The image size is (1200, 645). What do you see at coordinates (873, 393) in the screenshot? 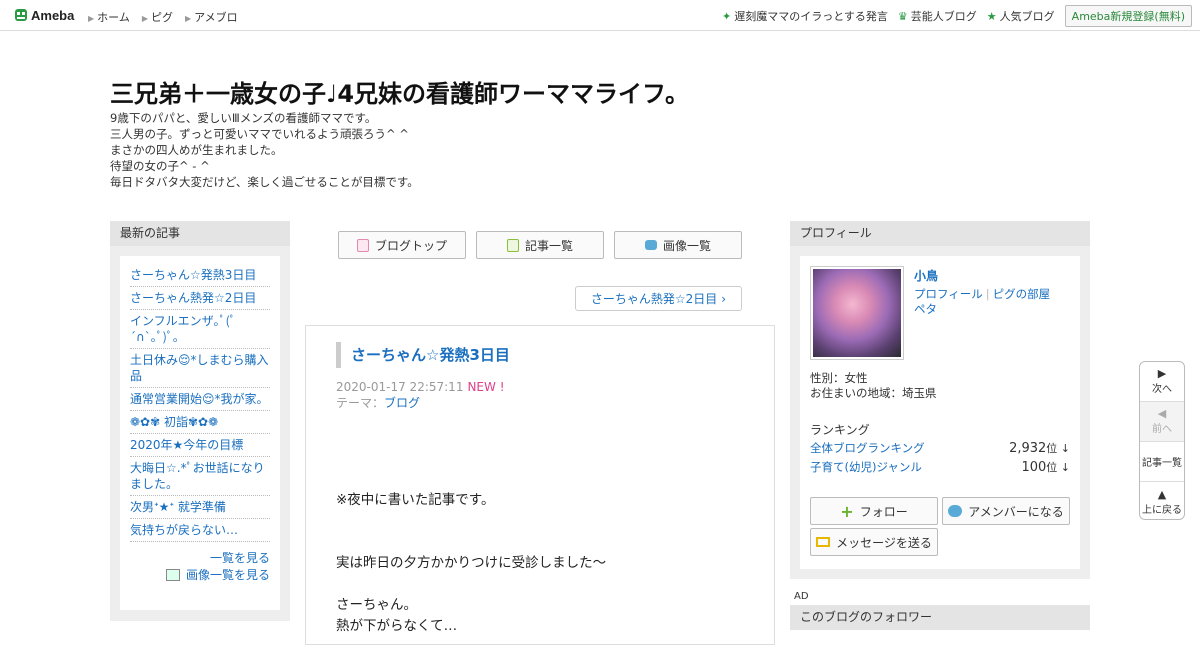
I see `profile-region: お住まいの地域：埼玉県` at bounding box center [873, 393].